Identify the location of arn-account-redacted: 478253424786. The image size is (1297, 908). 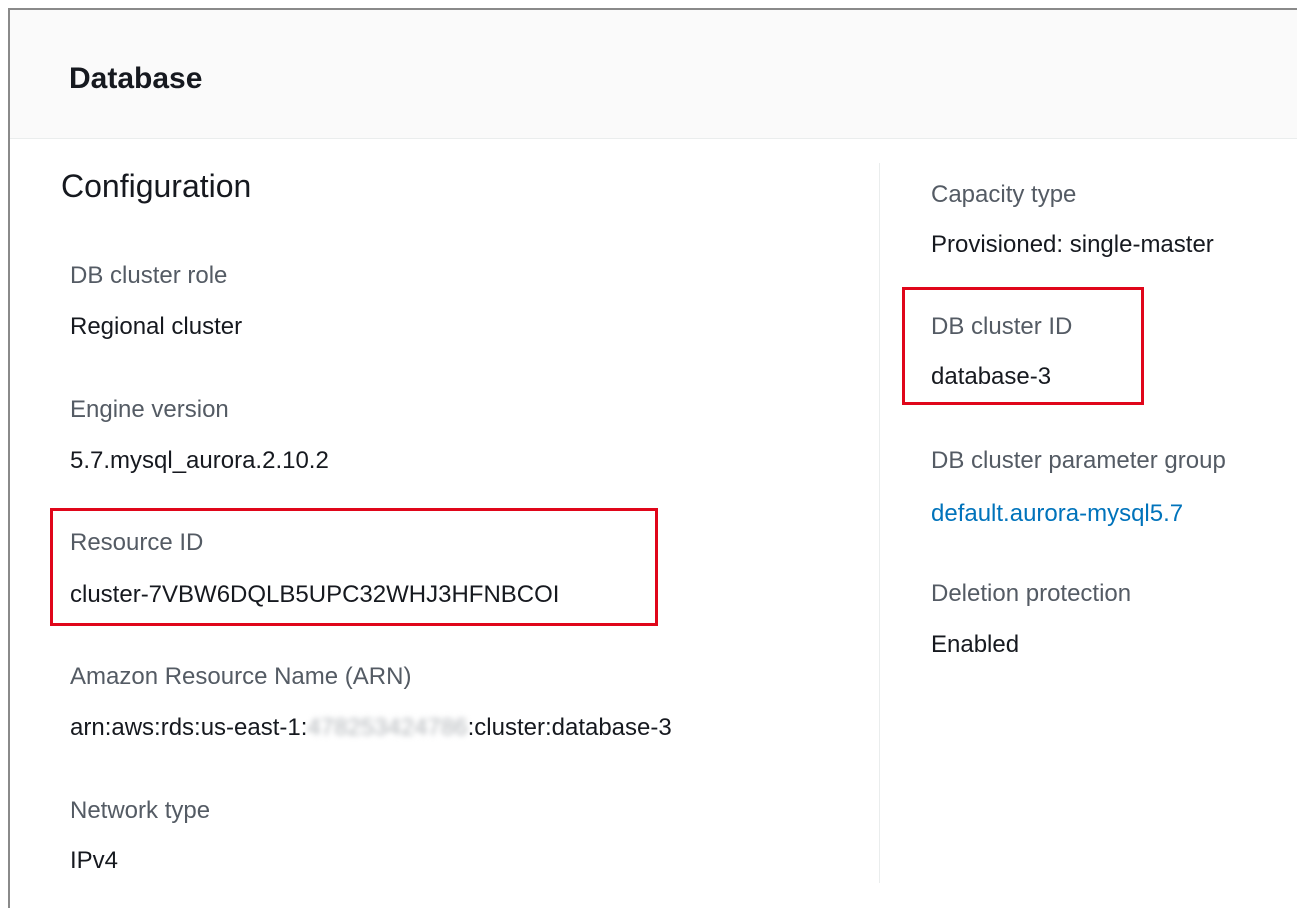
(387, 727).